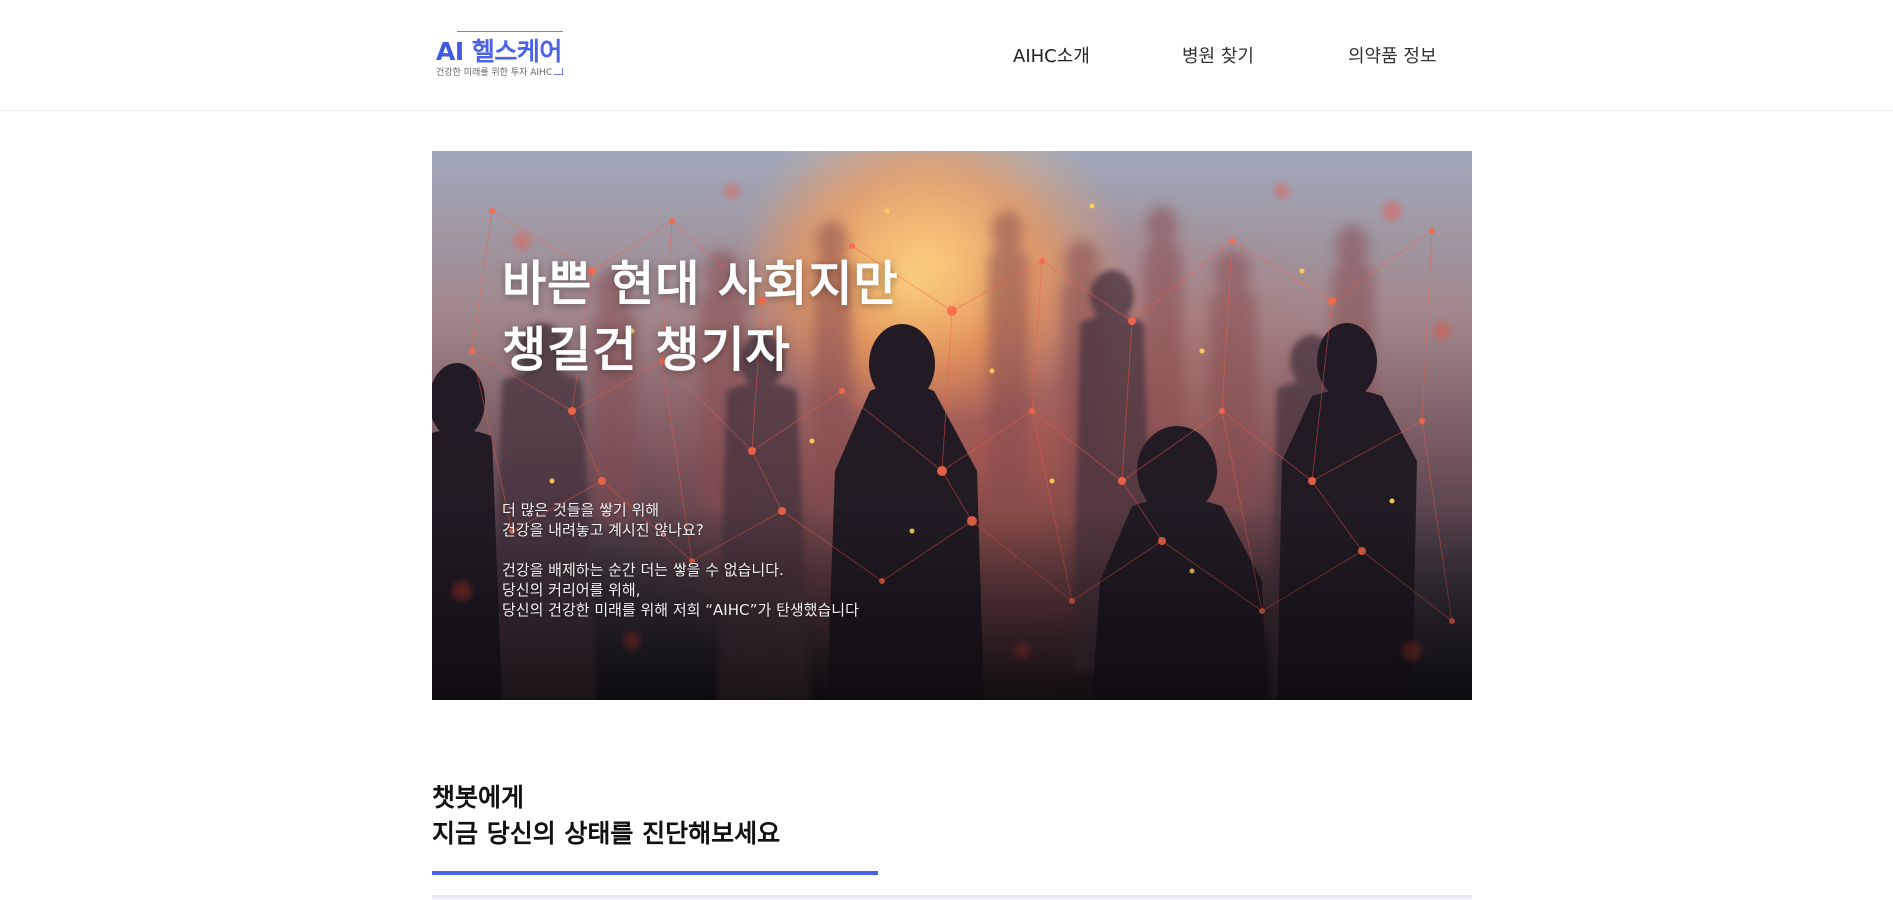 This screenshot has width=1893, height=900. I want to click on chatbot-panel, so click(952, 897).